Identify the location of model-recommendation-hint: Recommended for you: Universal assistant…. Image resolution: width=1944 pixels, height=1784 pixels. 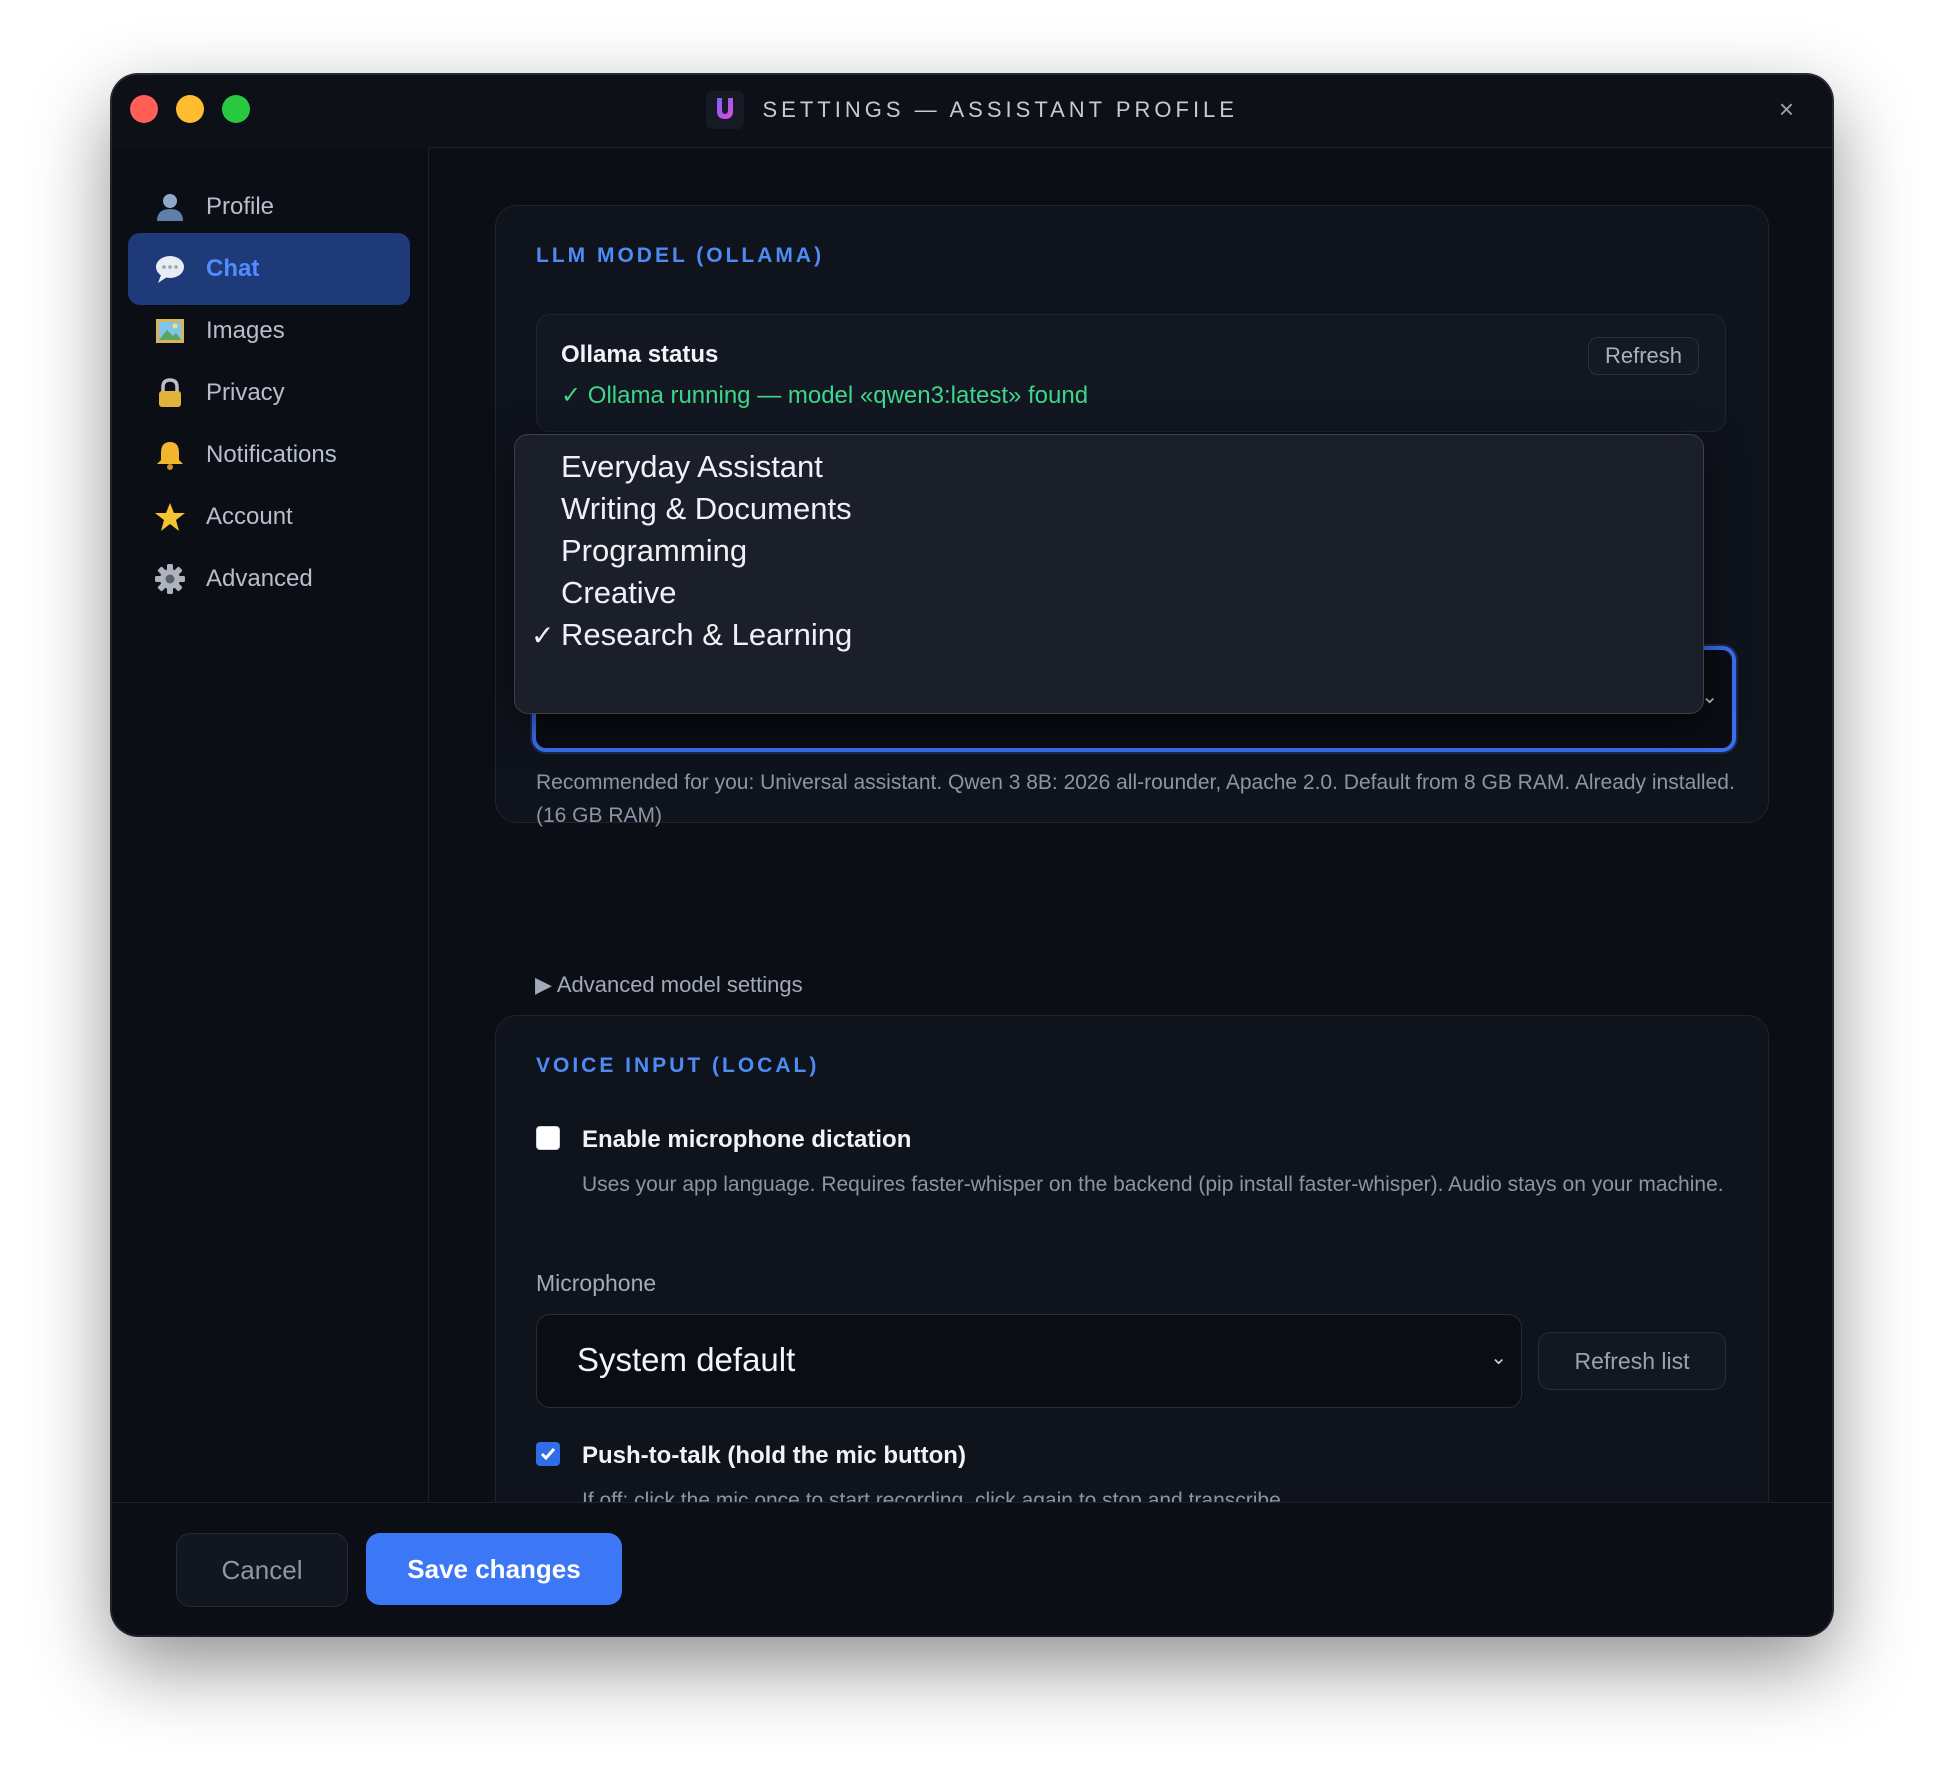
(1135, 799).